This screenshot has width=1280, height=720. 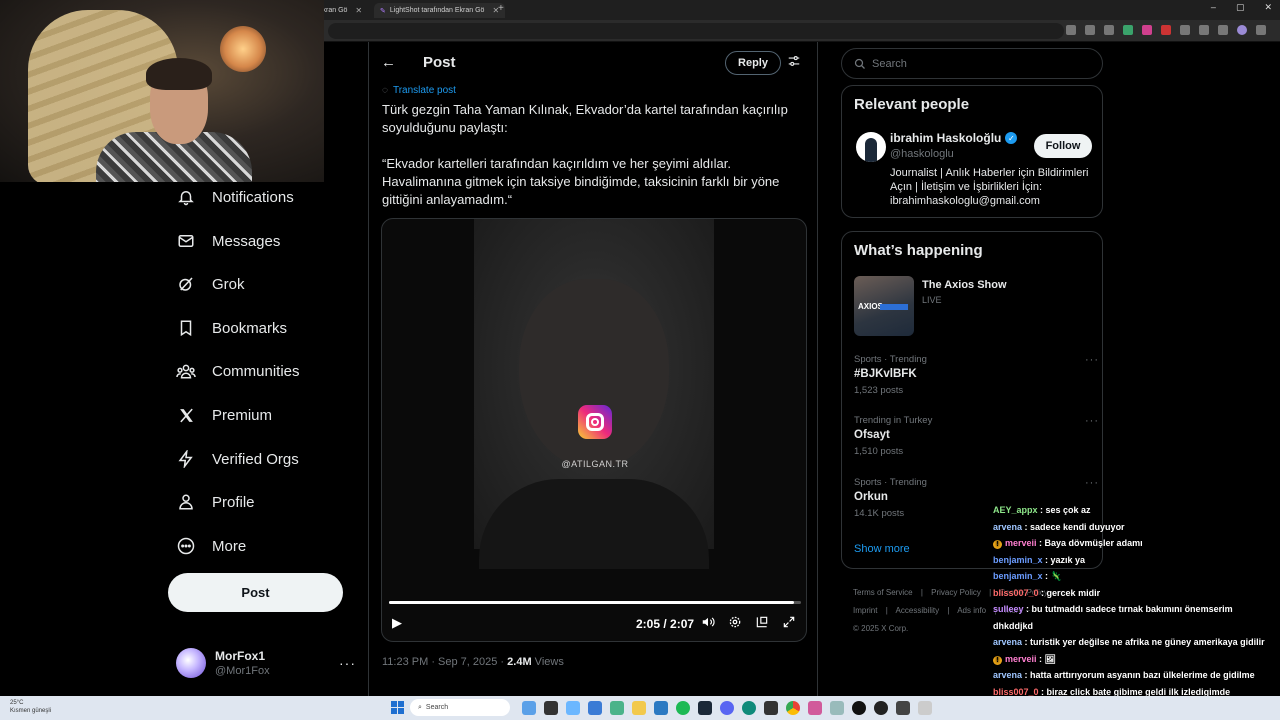 What do you see at coordinates (956, 592) in the screenshot?
I see `footer-link: Privacy Policy` at bounding box center [956, 592].